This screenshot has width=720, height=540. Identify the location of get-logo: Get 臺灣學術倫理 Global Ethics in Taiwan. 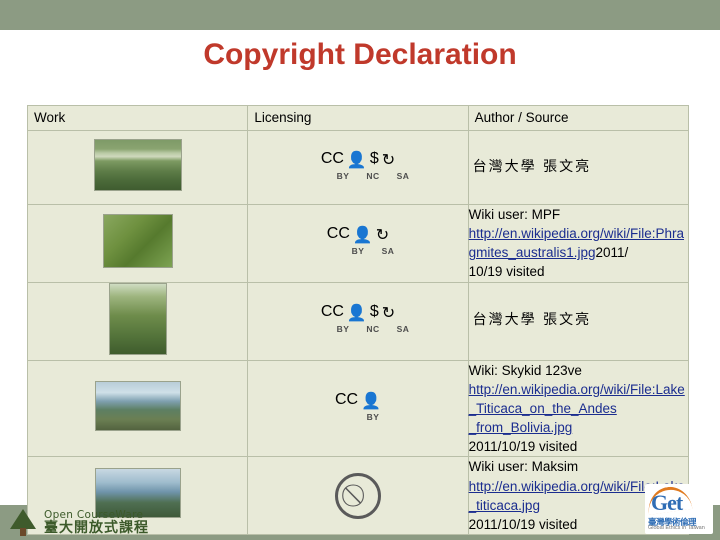
(679, 509).